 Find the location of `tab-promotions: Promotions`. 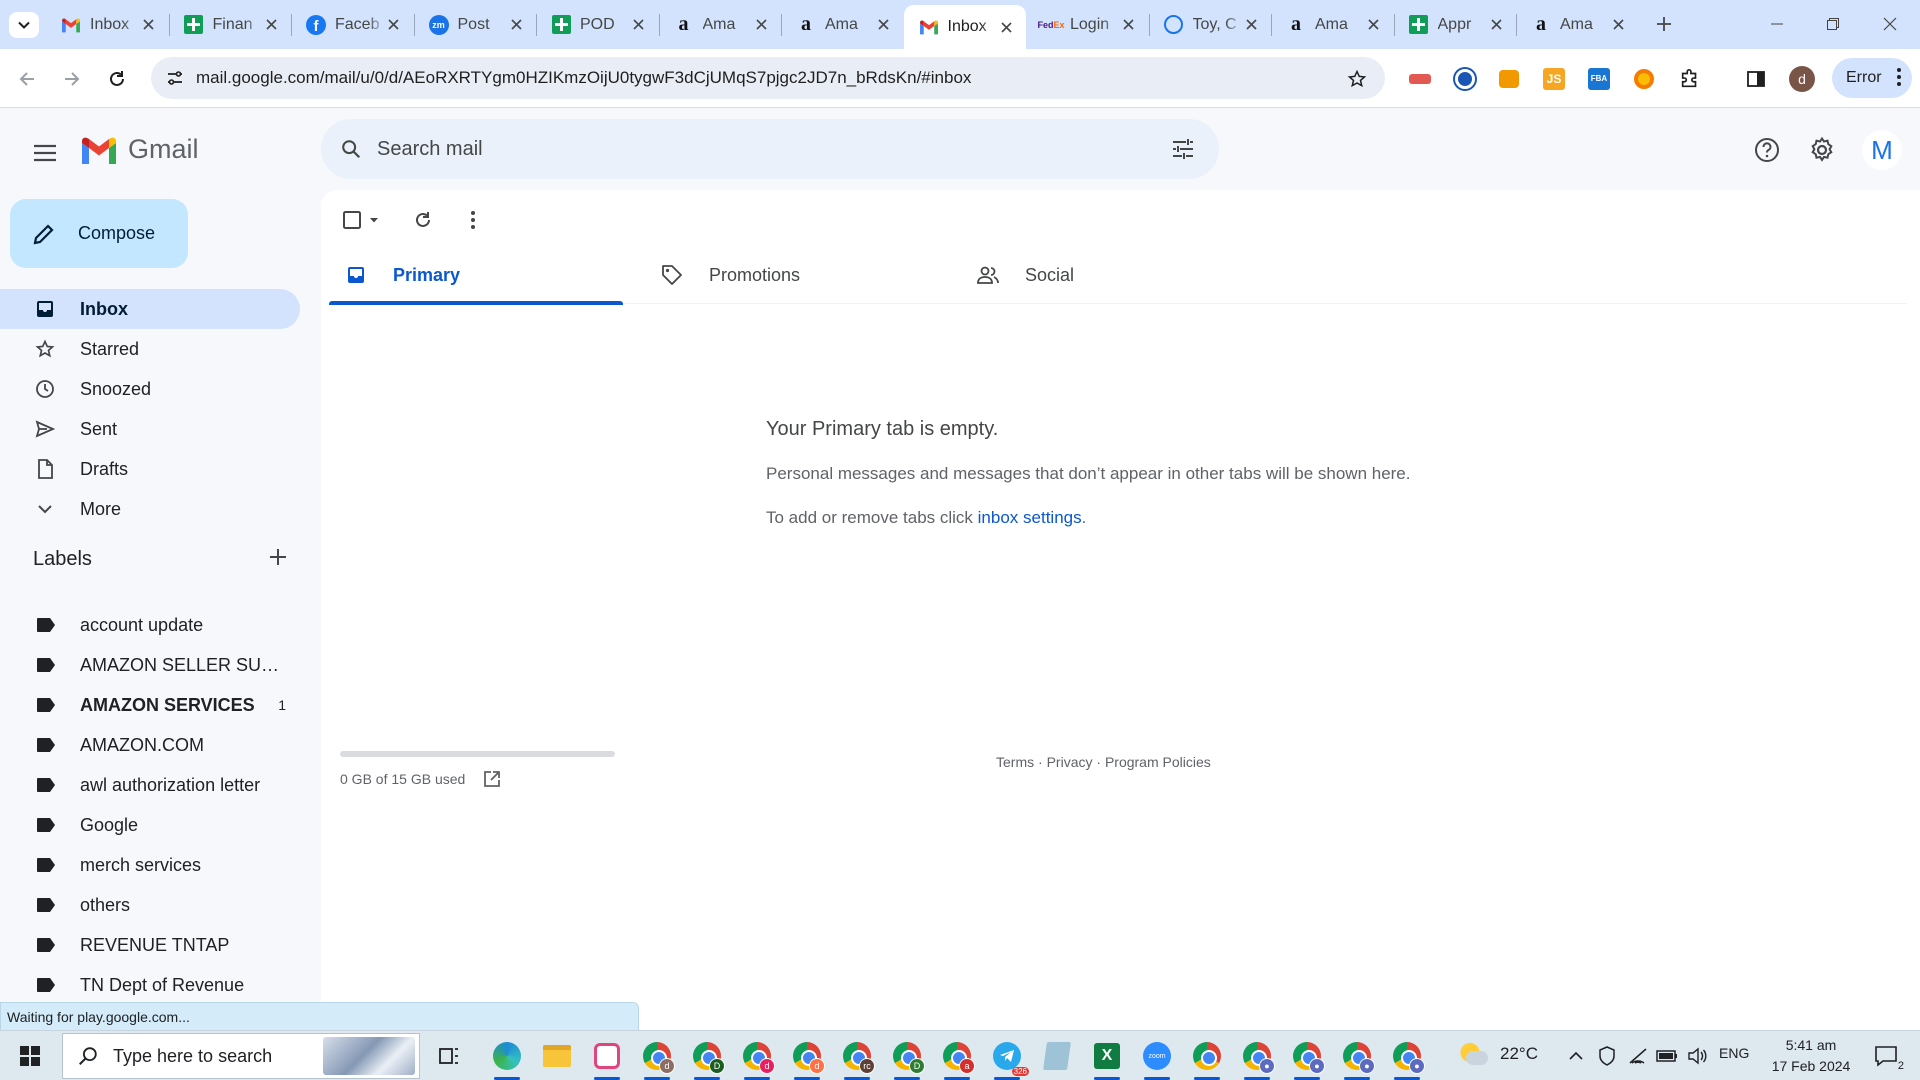

tab-promotions: Promotions is located at coordinates (792, 275).